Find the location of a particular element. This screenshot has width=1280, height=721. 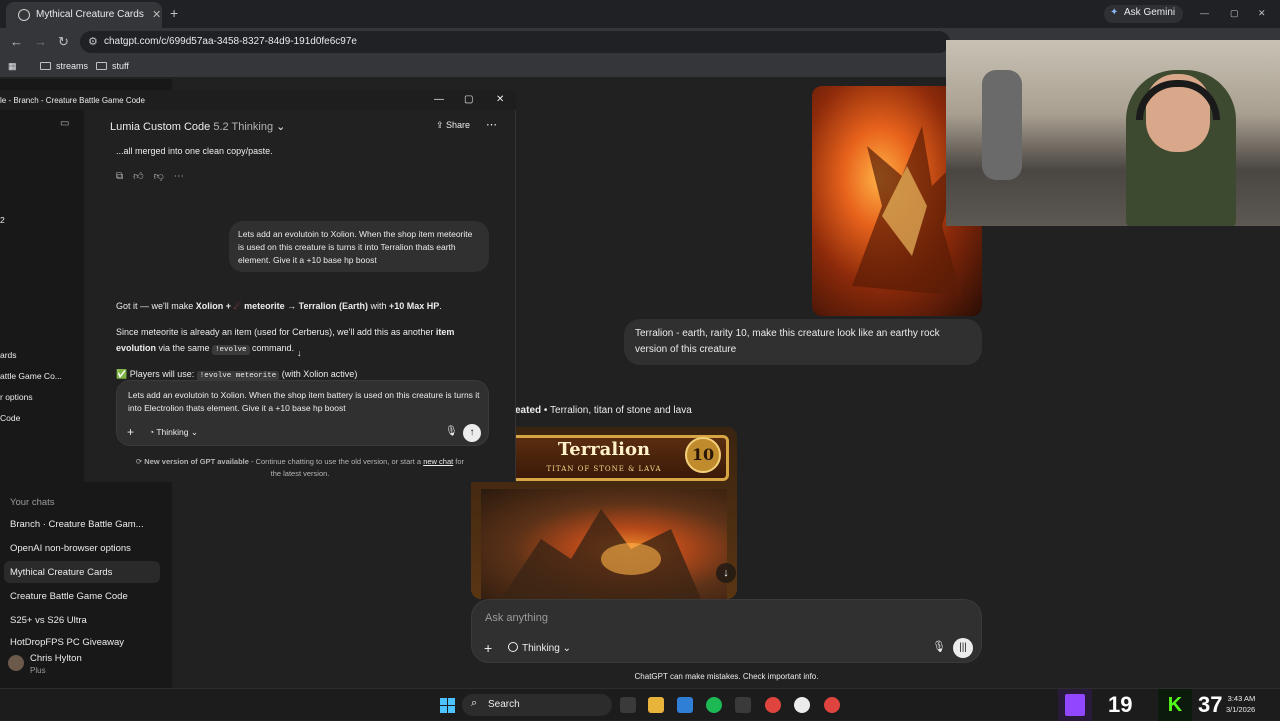

share-icon: ⇪ is located at coordinates (441, 125).